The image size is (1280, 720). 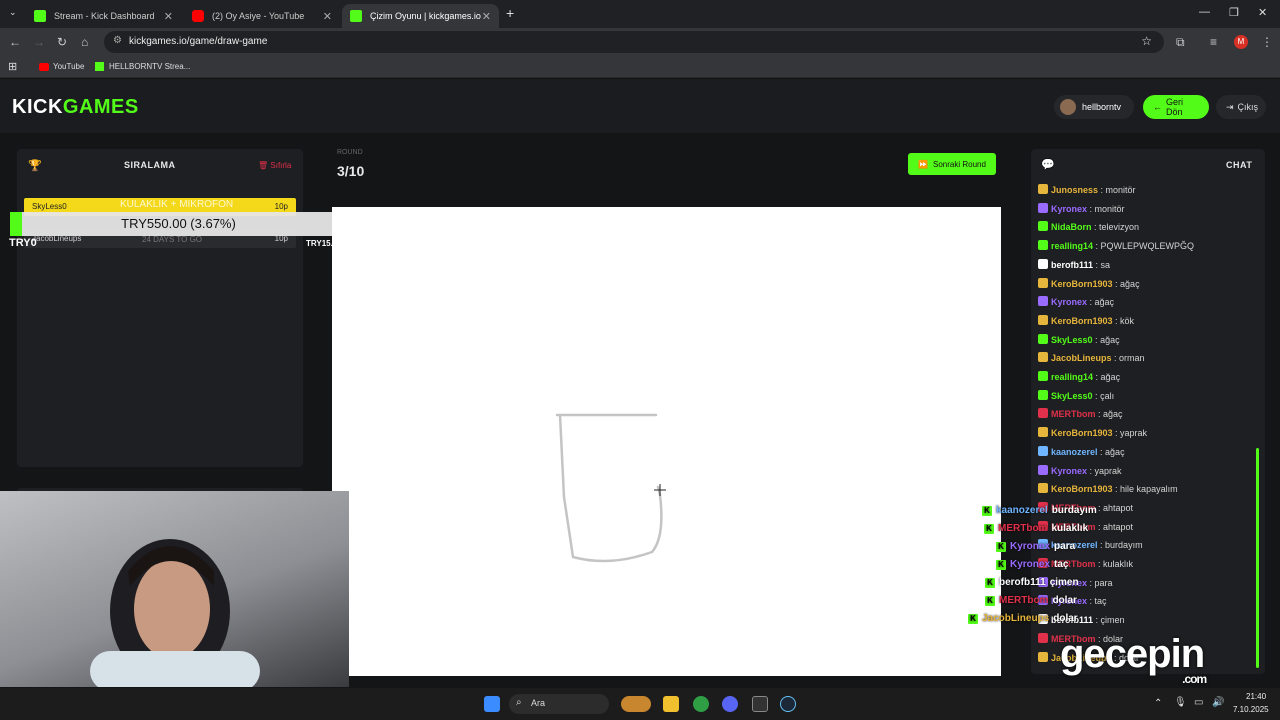 What do you see at coordinates (671, 704) in the screenshot?
I see `file-explorer-icon` at bounding box center [671, 704].